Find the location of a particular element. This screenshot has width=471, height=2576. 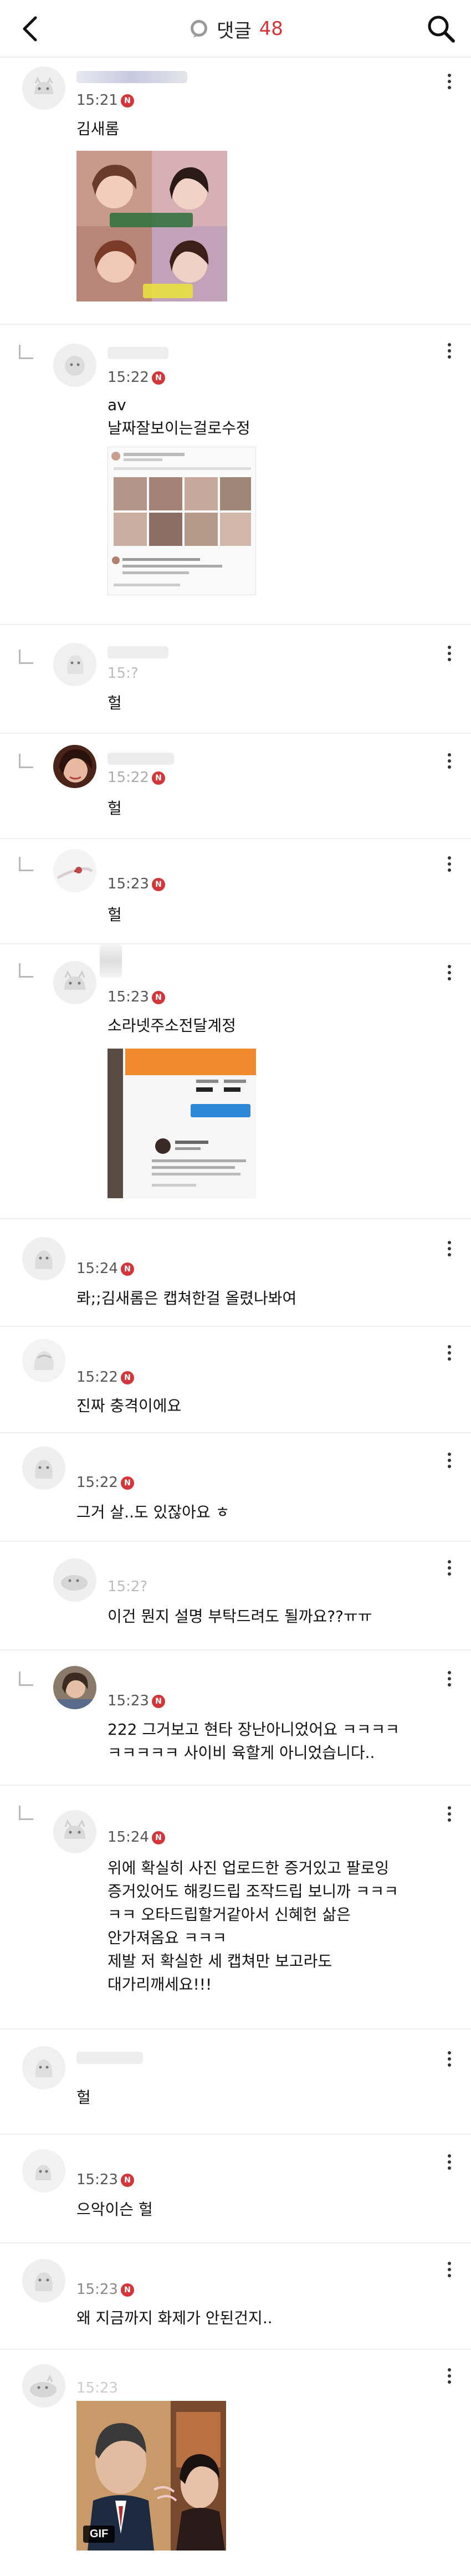

comment-item: 15:22 N 그거 살..도 있잖아요 ㅎ is located at coordinates (235, 1486).